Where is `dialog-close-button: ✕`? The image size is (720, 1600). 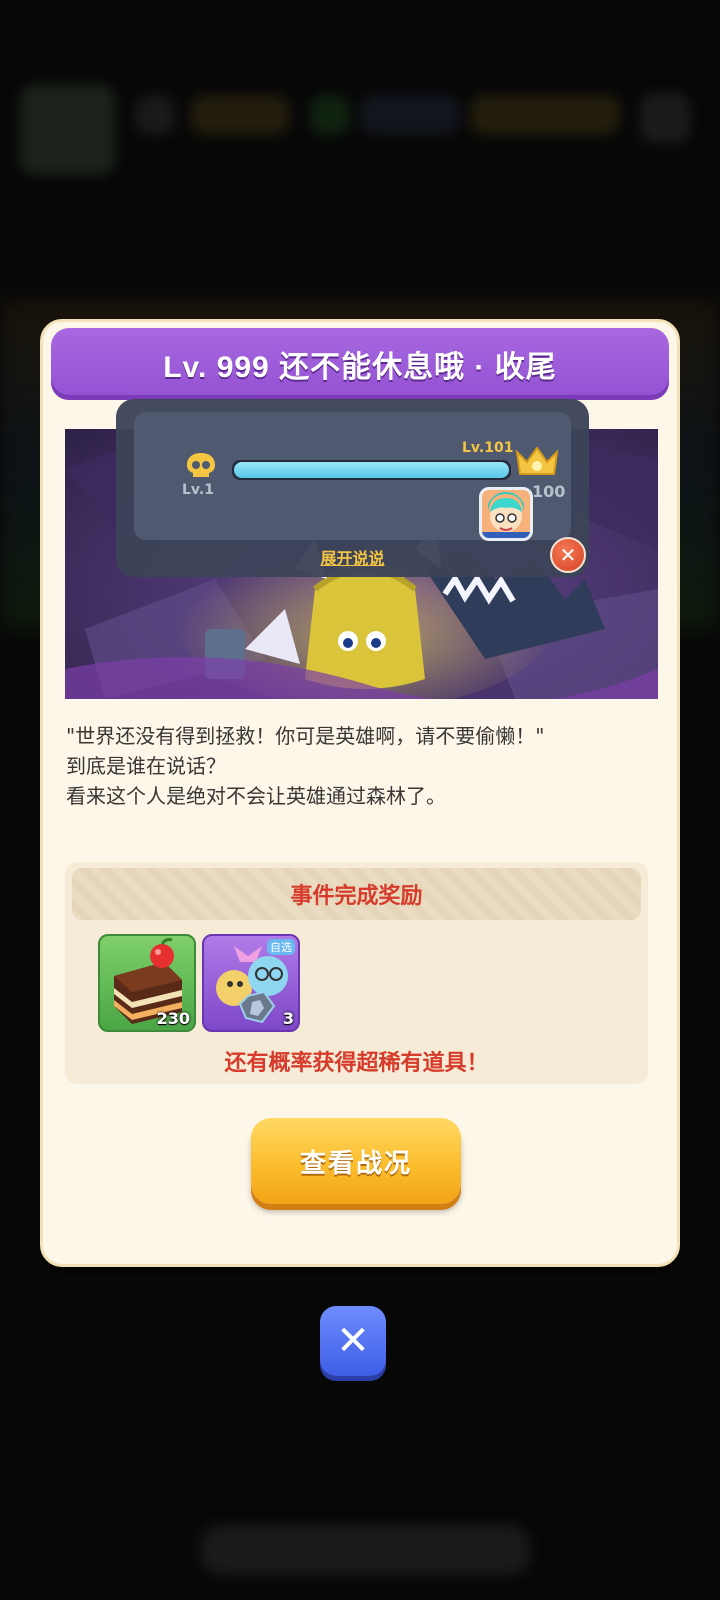 dialog-close-button: ✕ is located at coordinates (353, 1341).